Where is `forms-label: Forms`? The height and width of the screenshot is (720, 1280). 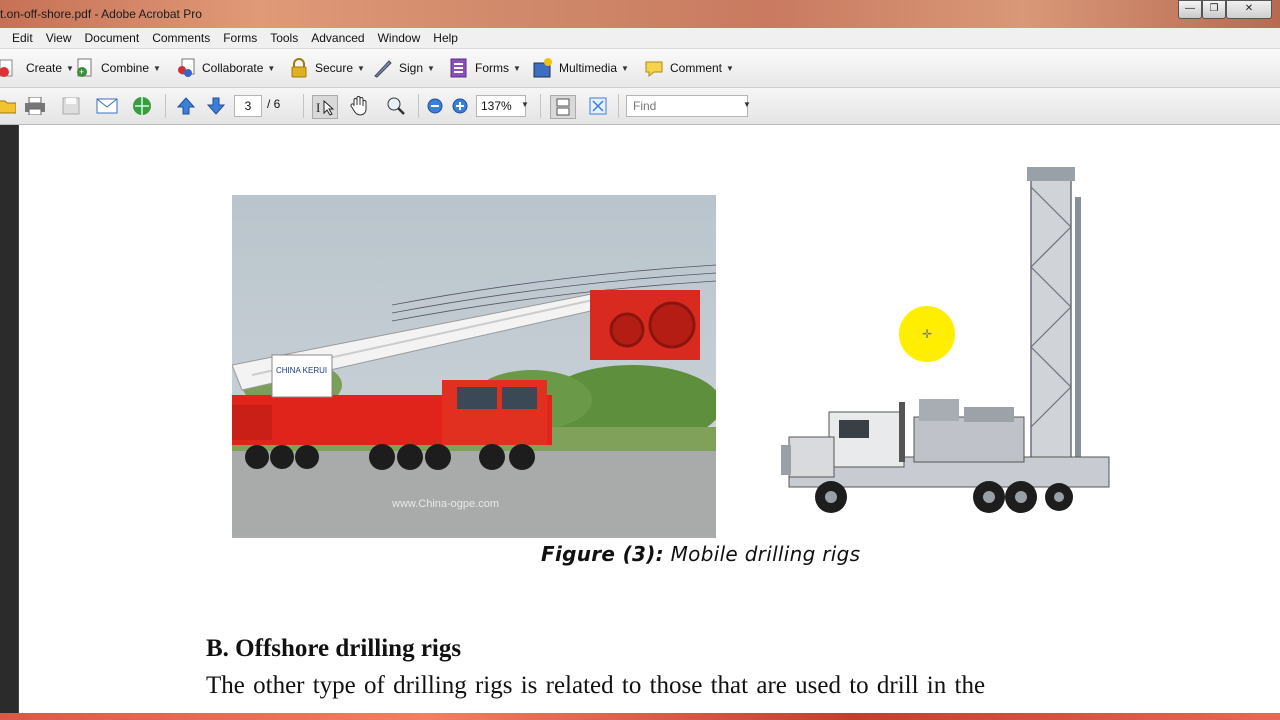 forms-label: Forms is located at coordinates (492, 68).